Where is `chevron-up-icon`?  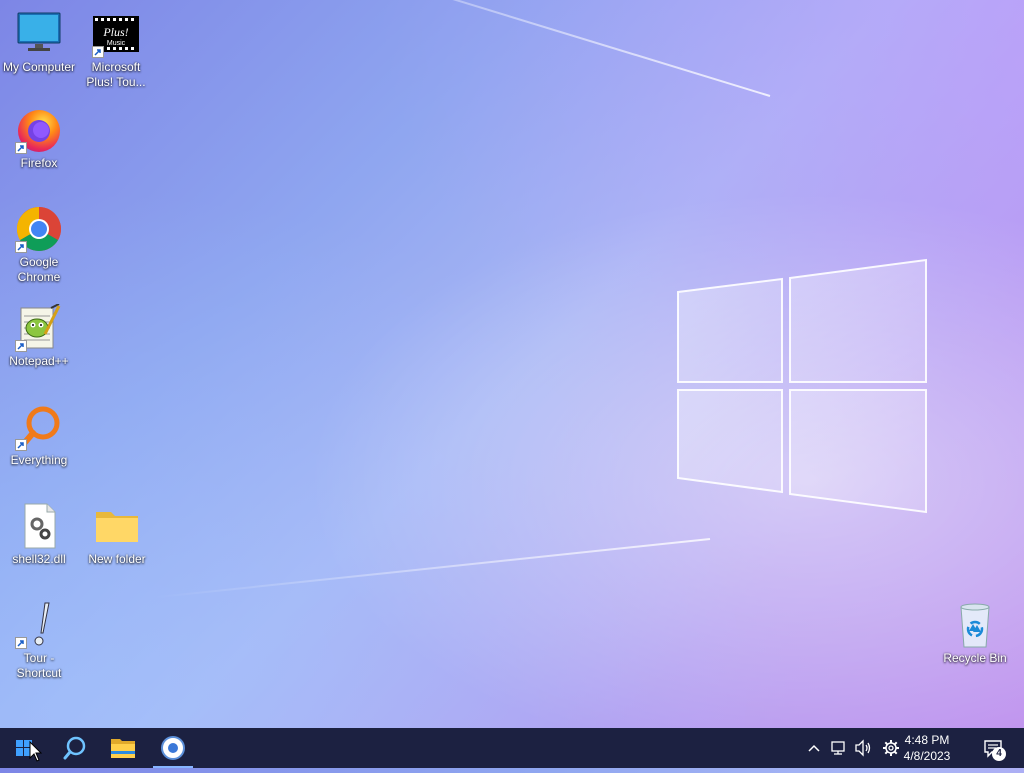
chevron-up-icon is located at coordinates (814, 748).